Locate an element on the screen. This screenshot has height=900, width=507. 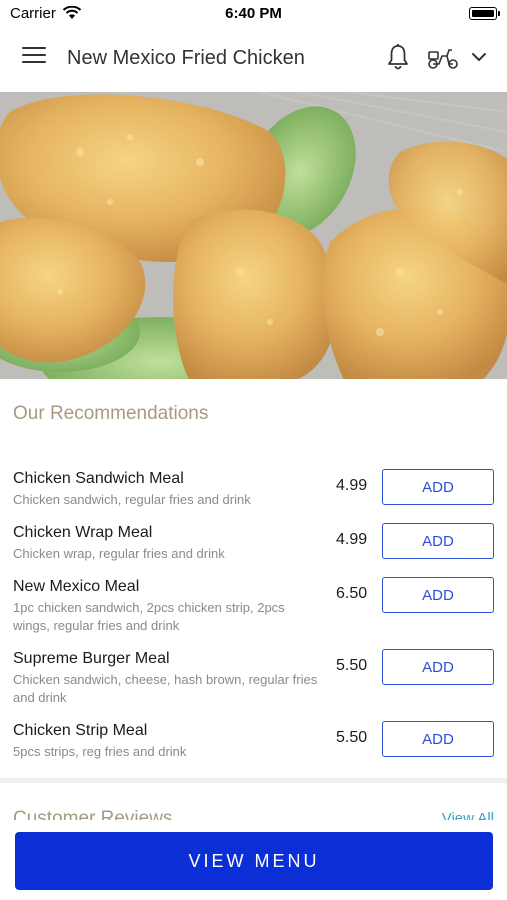
status-bar: Carrier 6:40 PM is located at coordinates (253, 14).